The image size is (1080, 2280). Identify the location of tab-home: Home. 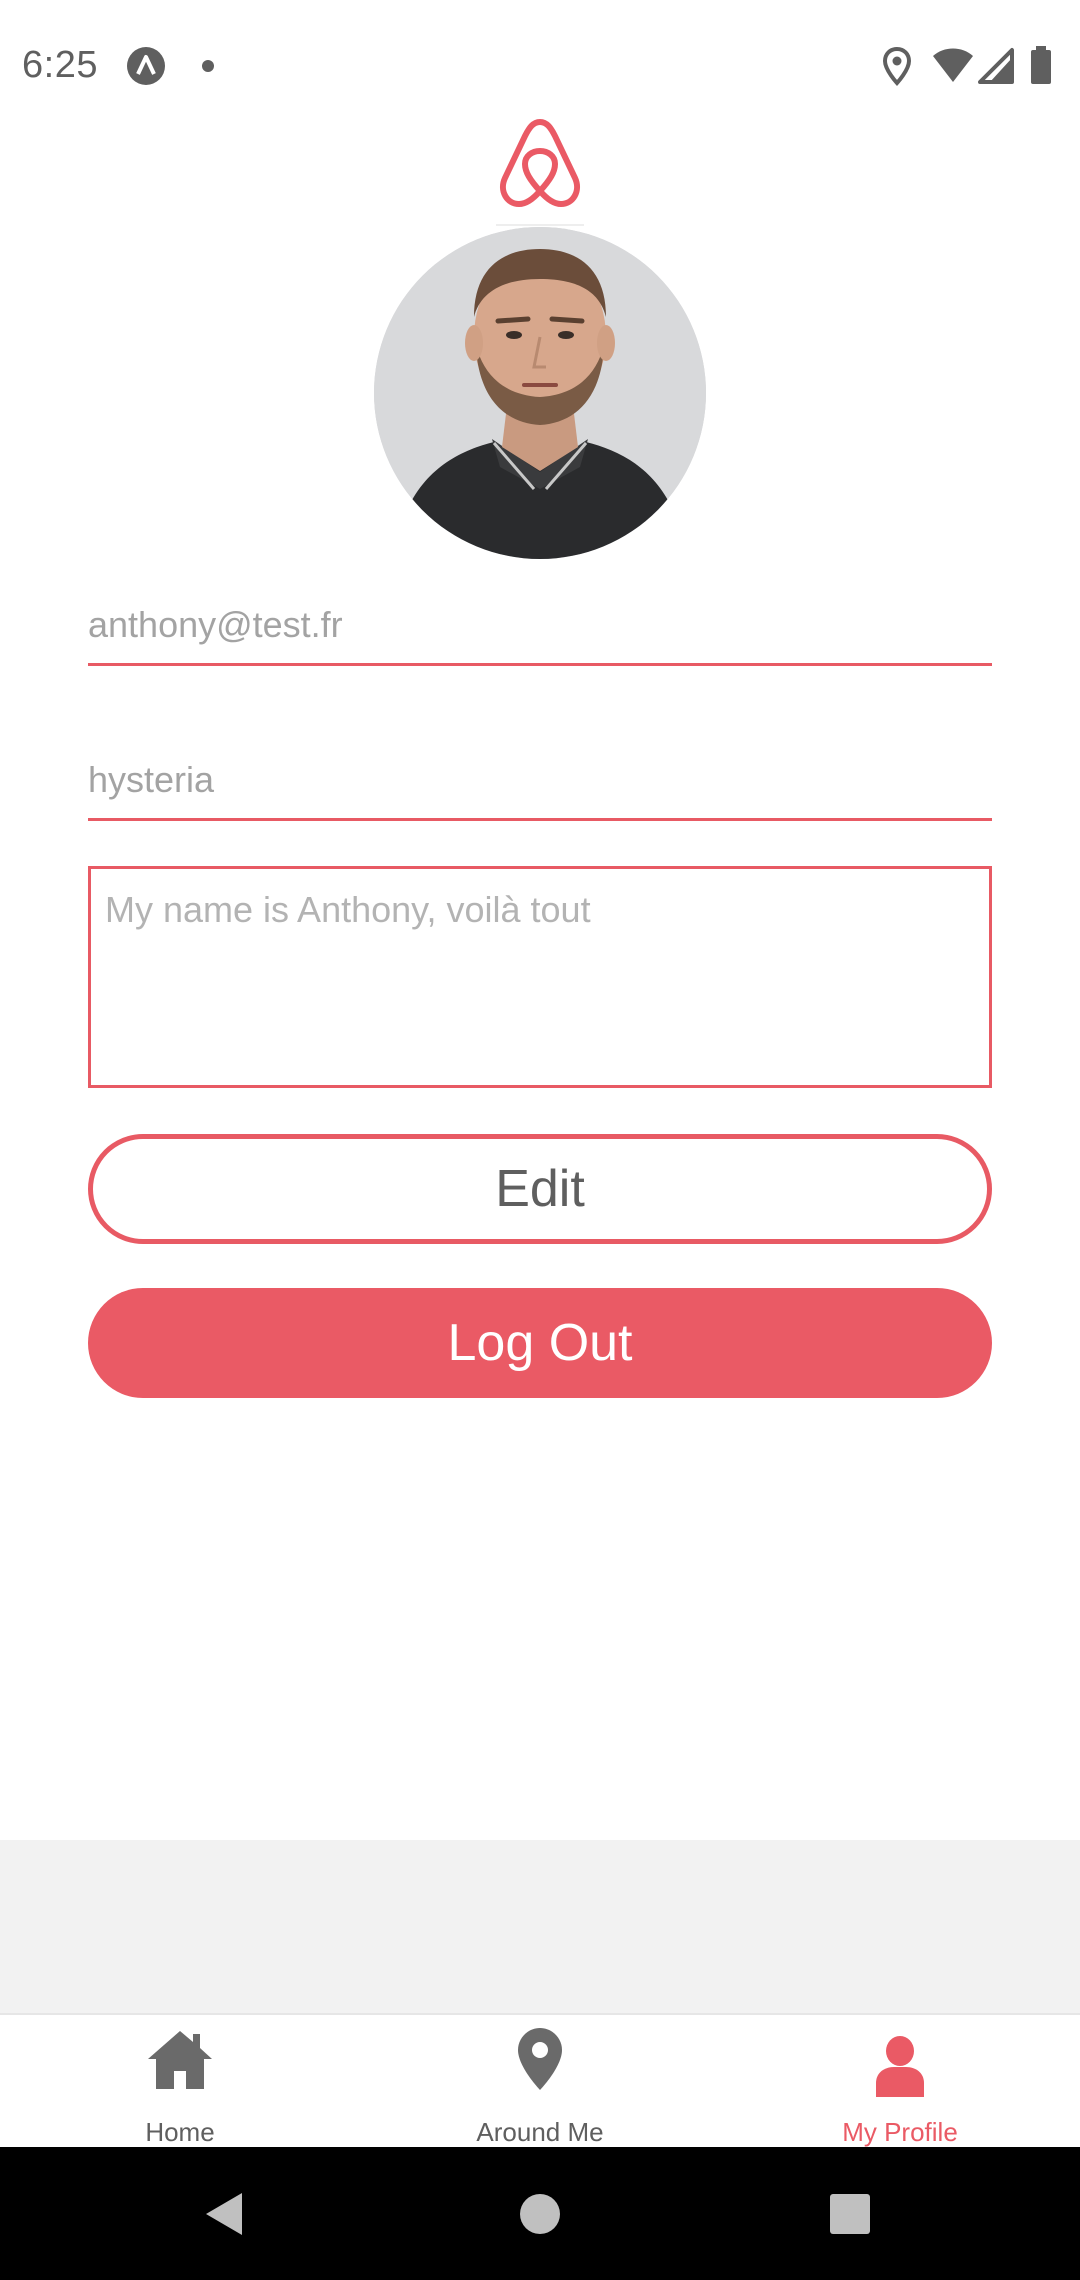
(180, 2081).